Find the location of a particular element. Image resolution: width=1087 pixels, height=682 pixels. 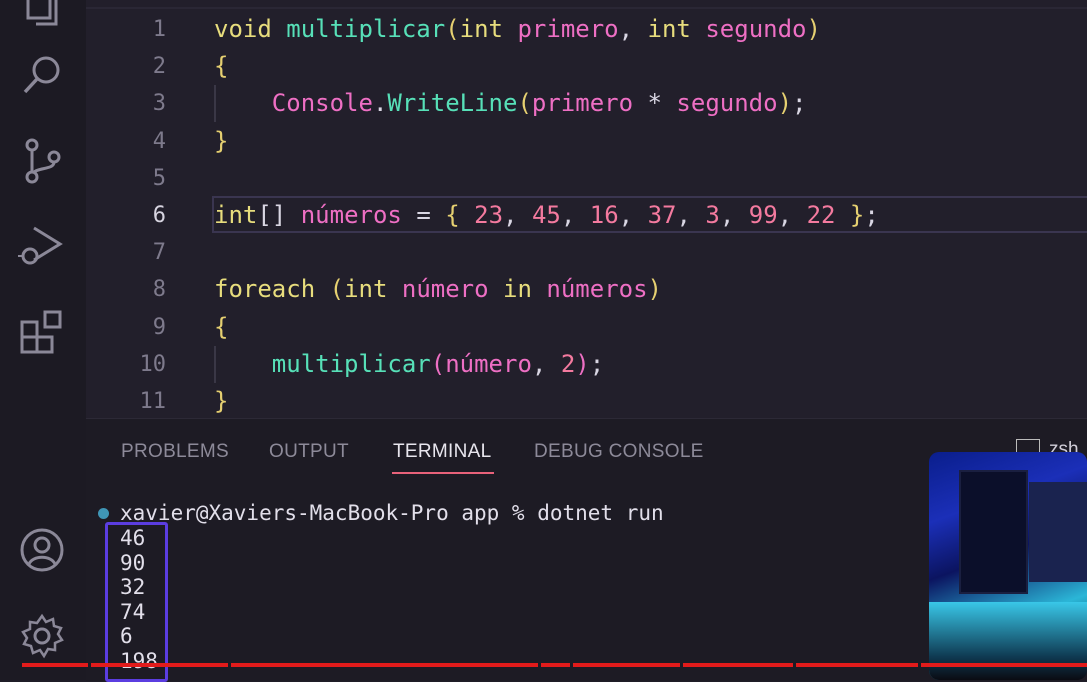

line-number: 11 is located at coordinates (153, 401).